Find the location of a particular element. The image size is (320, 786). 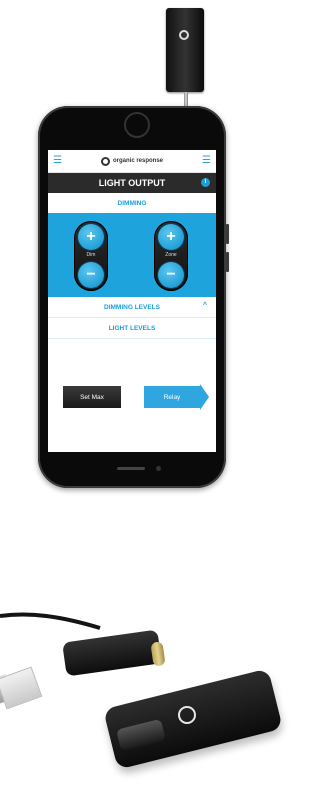

dim-minus-button: − is located at coordinates (91, 275).